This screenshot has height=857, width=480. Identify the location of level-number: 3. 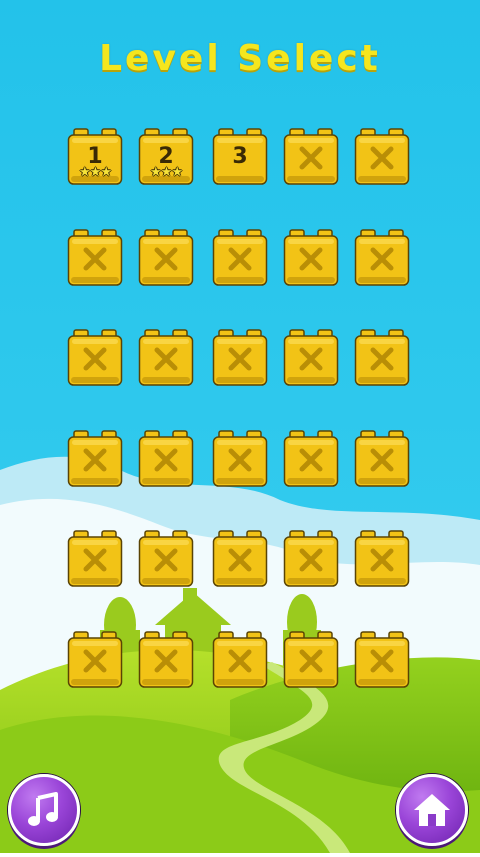
(240, 156).